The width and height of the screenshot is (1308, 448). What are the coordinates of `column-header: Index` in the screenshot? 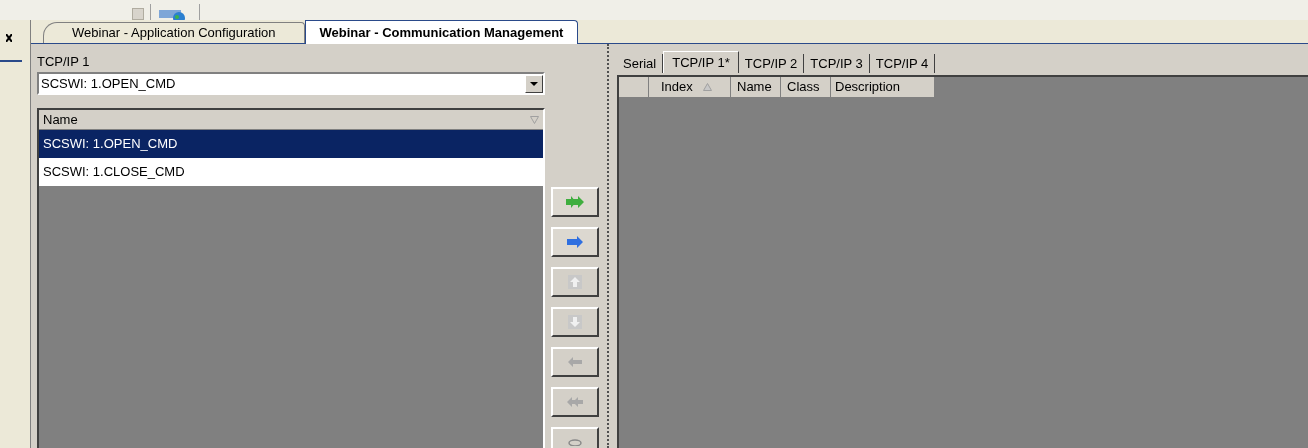 It's located at (690, 87).